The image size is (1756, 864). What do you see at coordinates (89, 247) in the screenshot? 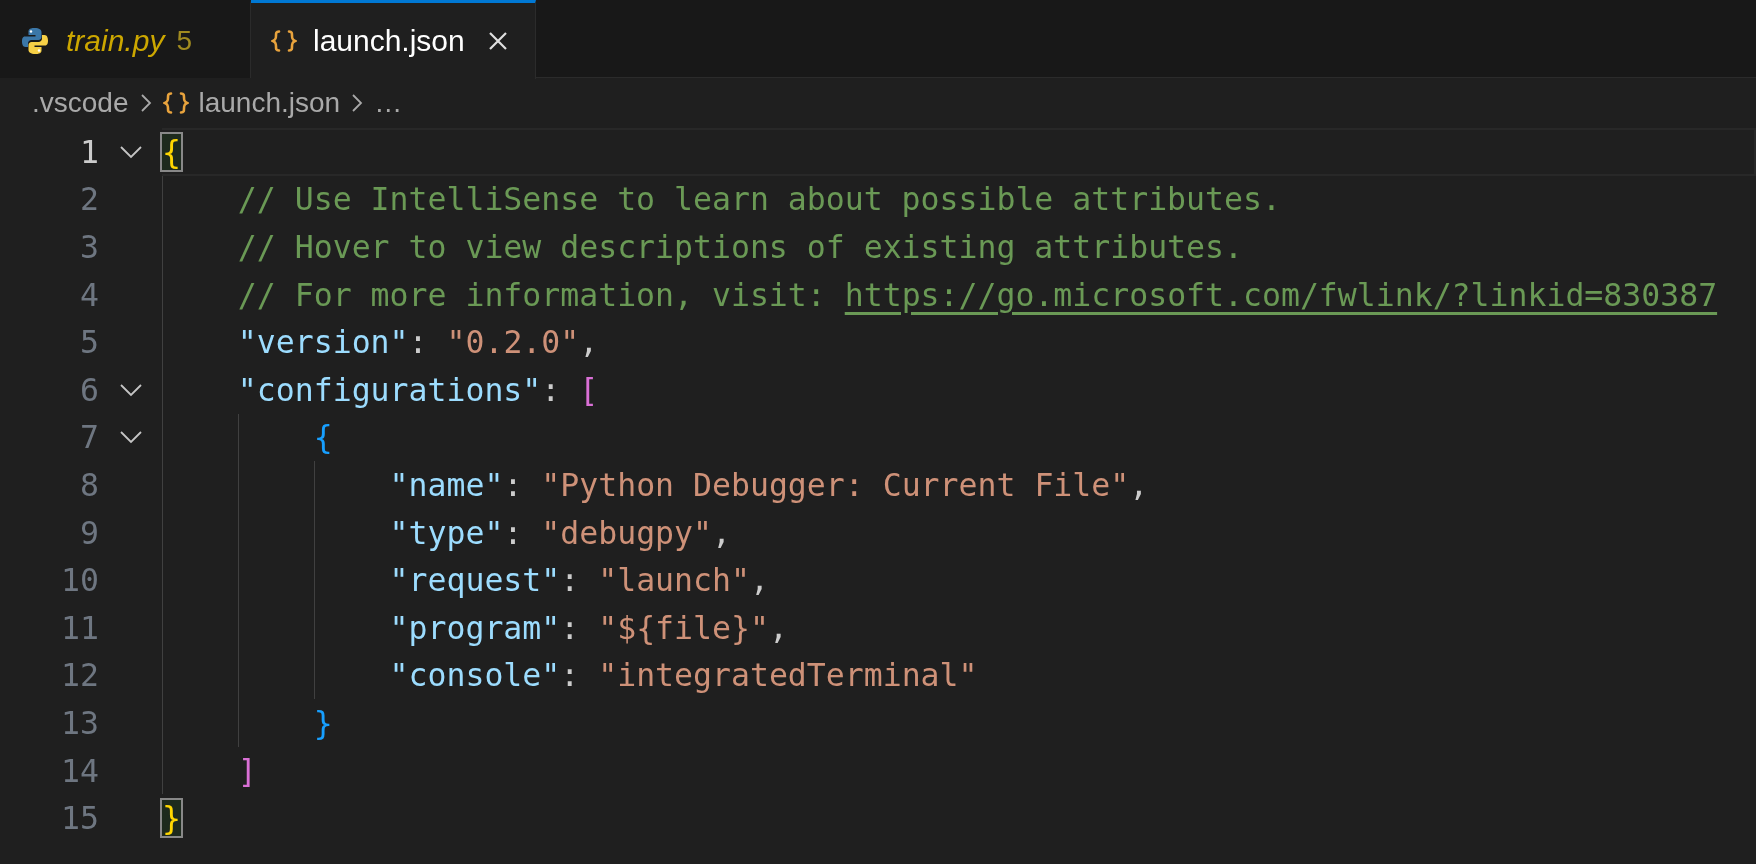
I see `line-number: 3` at bounding box center [89, 247].